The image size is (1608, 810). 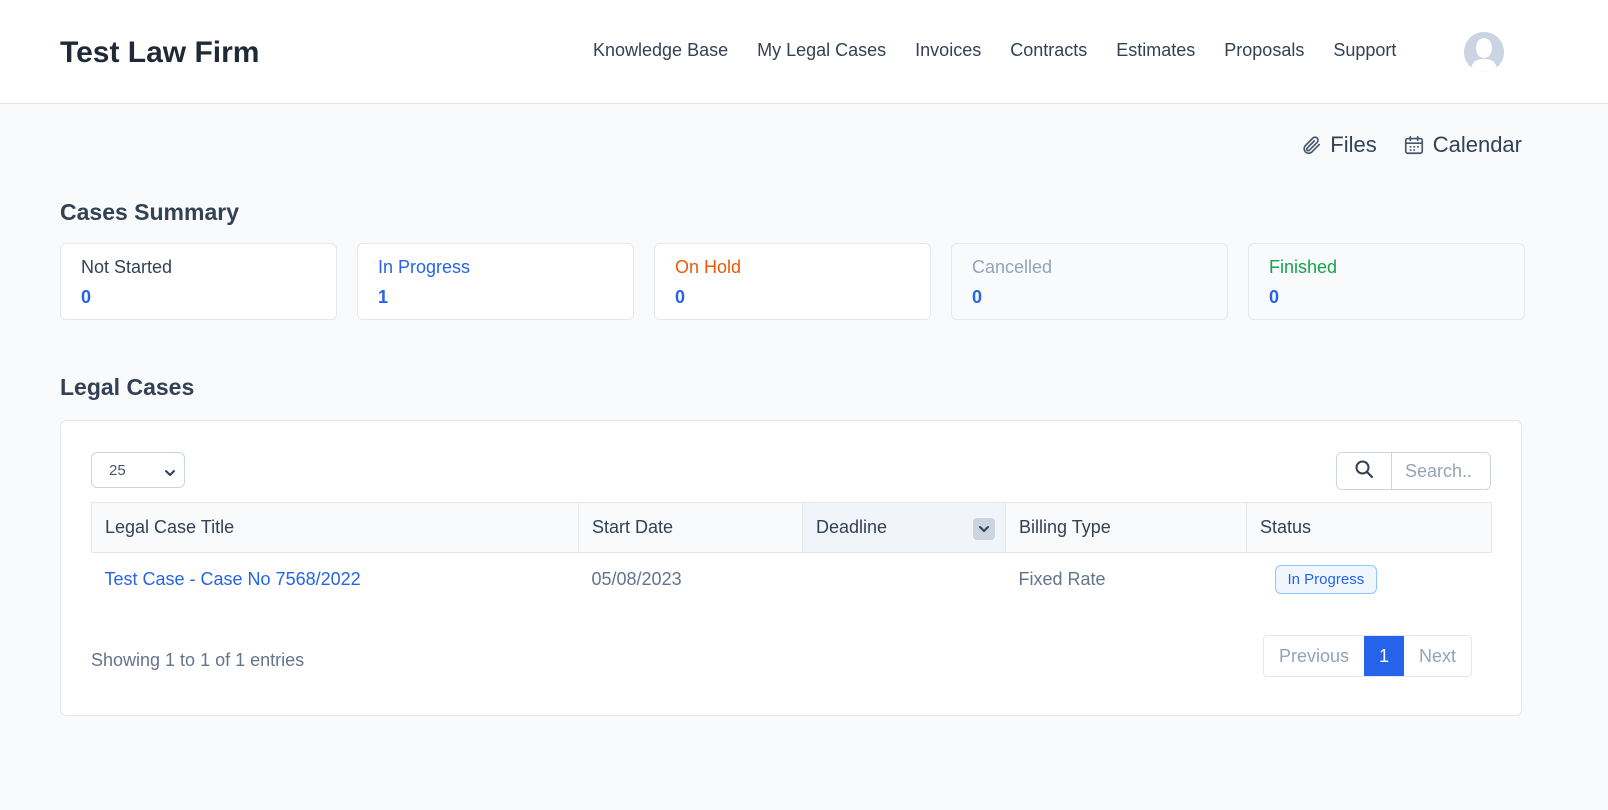 I want to click on cell-billing-type: Fixed Rate, so click(x=1062, y=578).